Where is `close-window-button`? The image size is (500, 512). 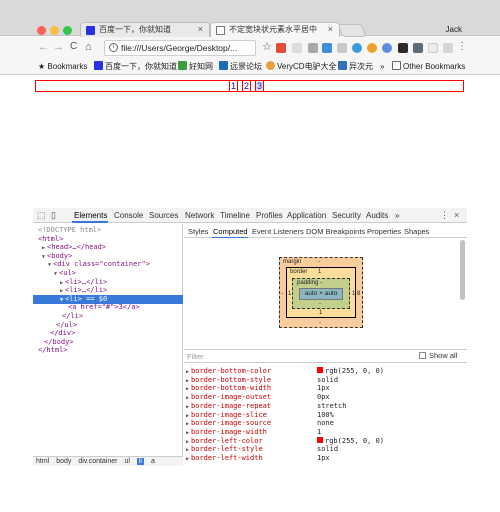 close-window-button is located at coordinates (41, 30).